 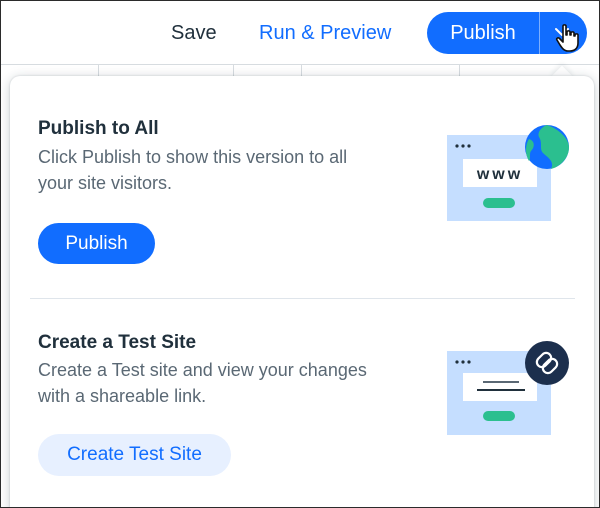 What do you see at coordinates (98, 128) in the screenshot?
I see `publish-to-all-title: Publish to All` at bounding box center [98, 128].